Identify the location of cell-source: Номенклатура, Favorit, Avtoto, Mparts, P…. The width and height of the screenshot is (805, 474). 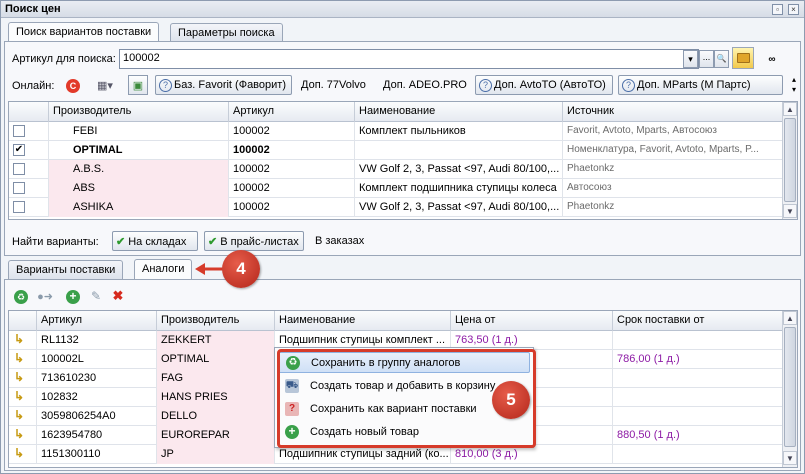
(673, 150).